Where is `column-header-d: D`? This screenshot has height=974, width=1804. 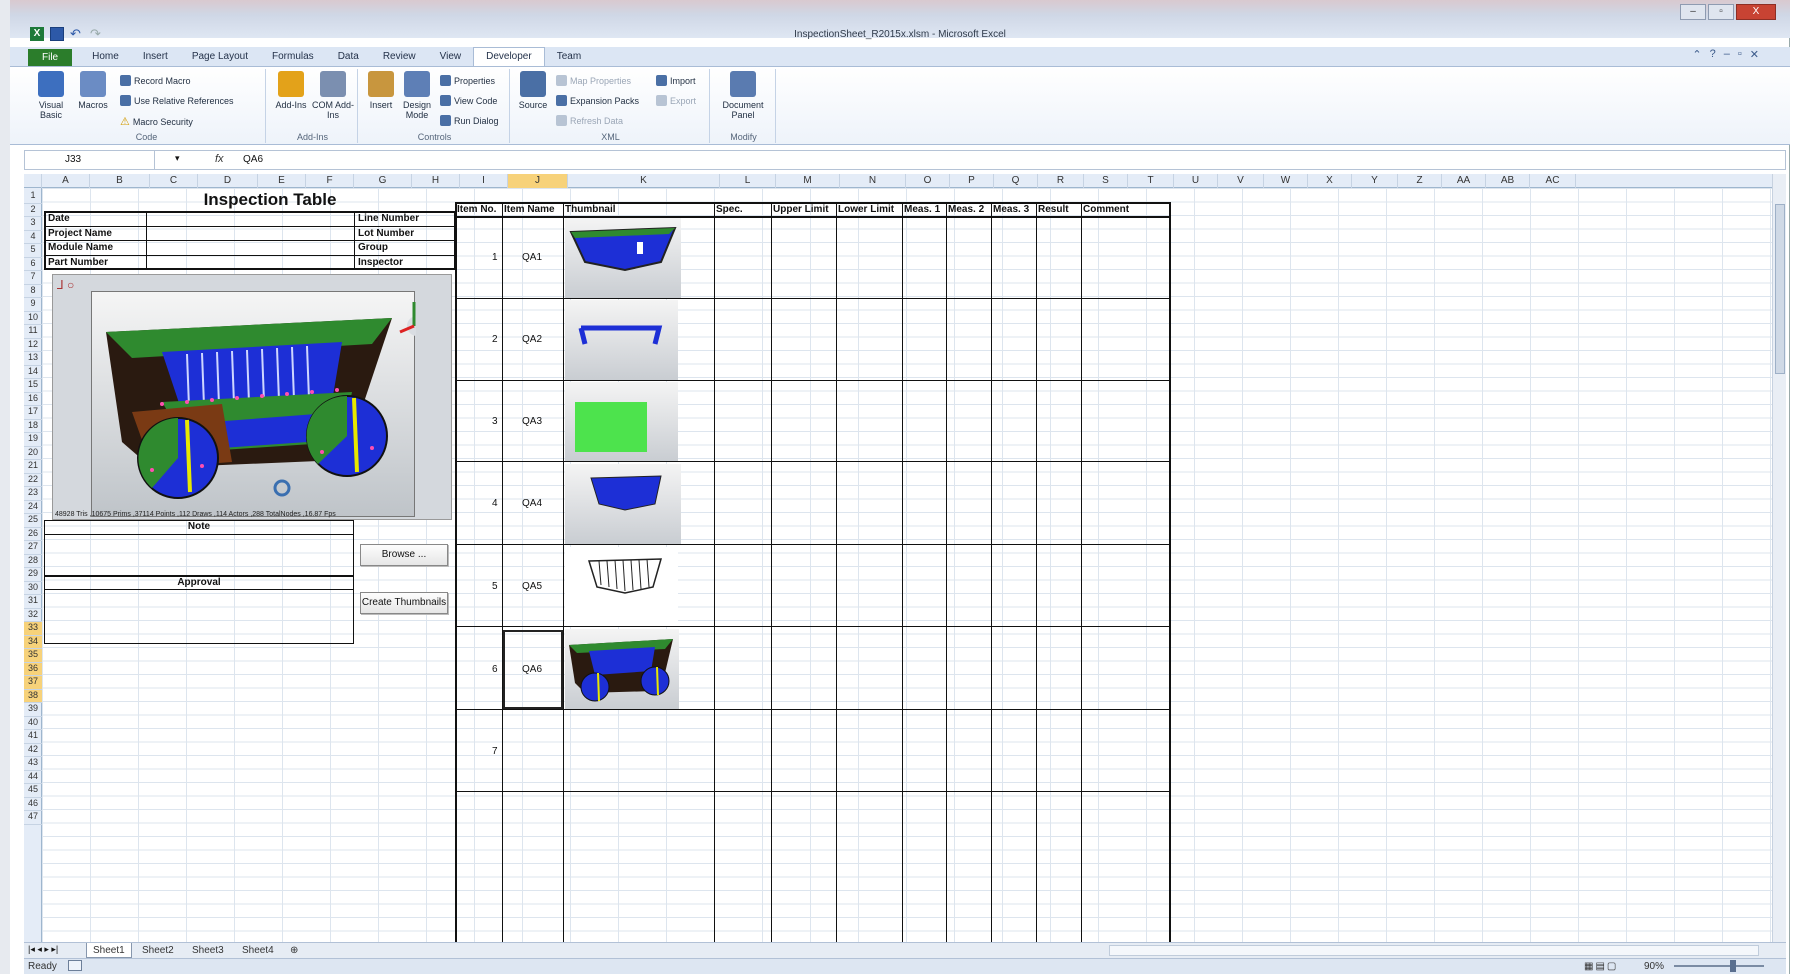
column-header-d: D is located at coordinates (228, 181).